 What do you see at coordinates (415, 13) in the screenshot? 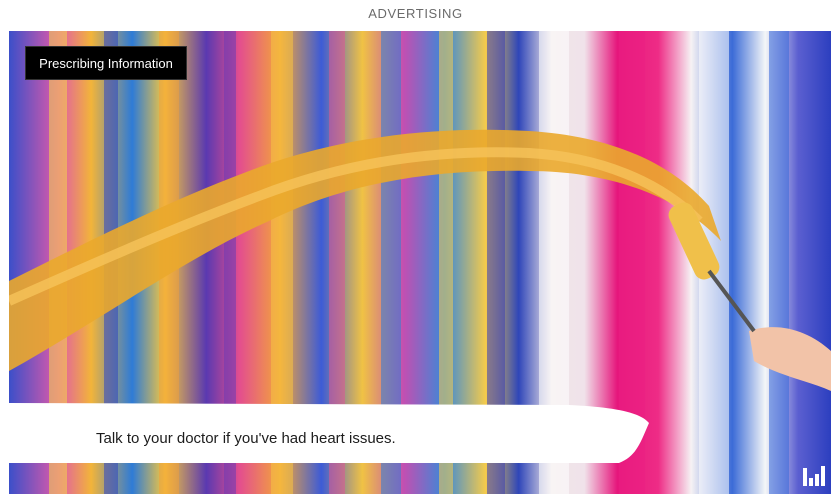
I see `advertising-label: ADVERTISING` at bounding box center [415, 13].